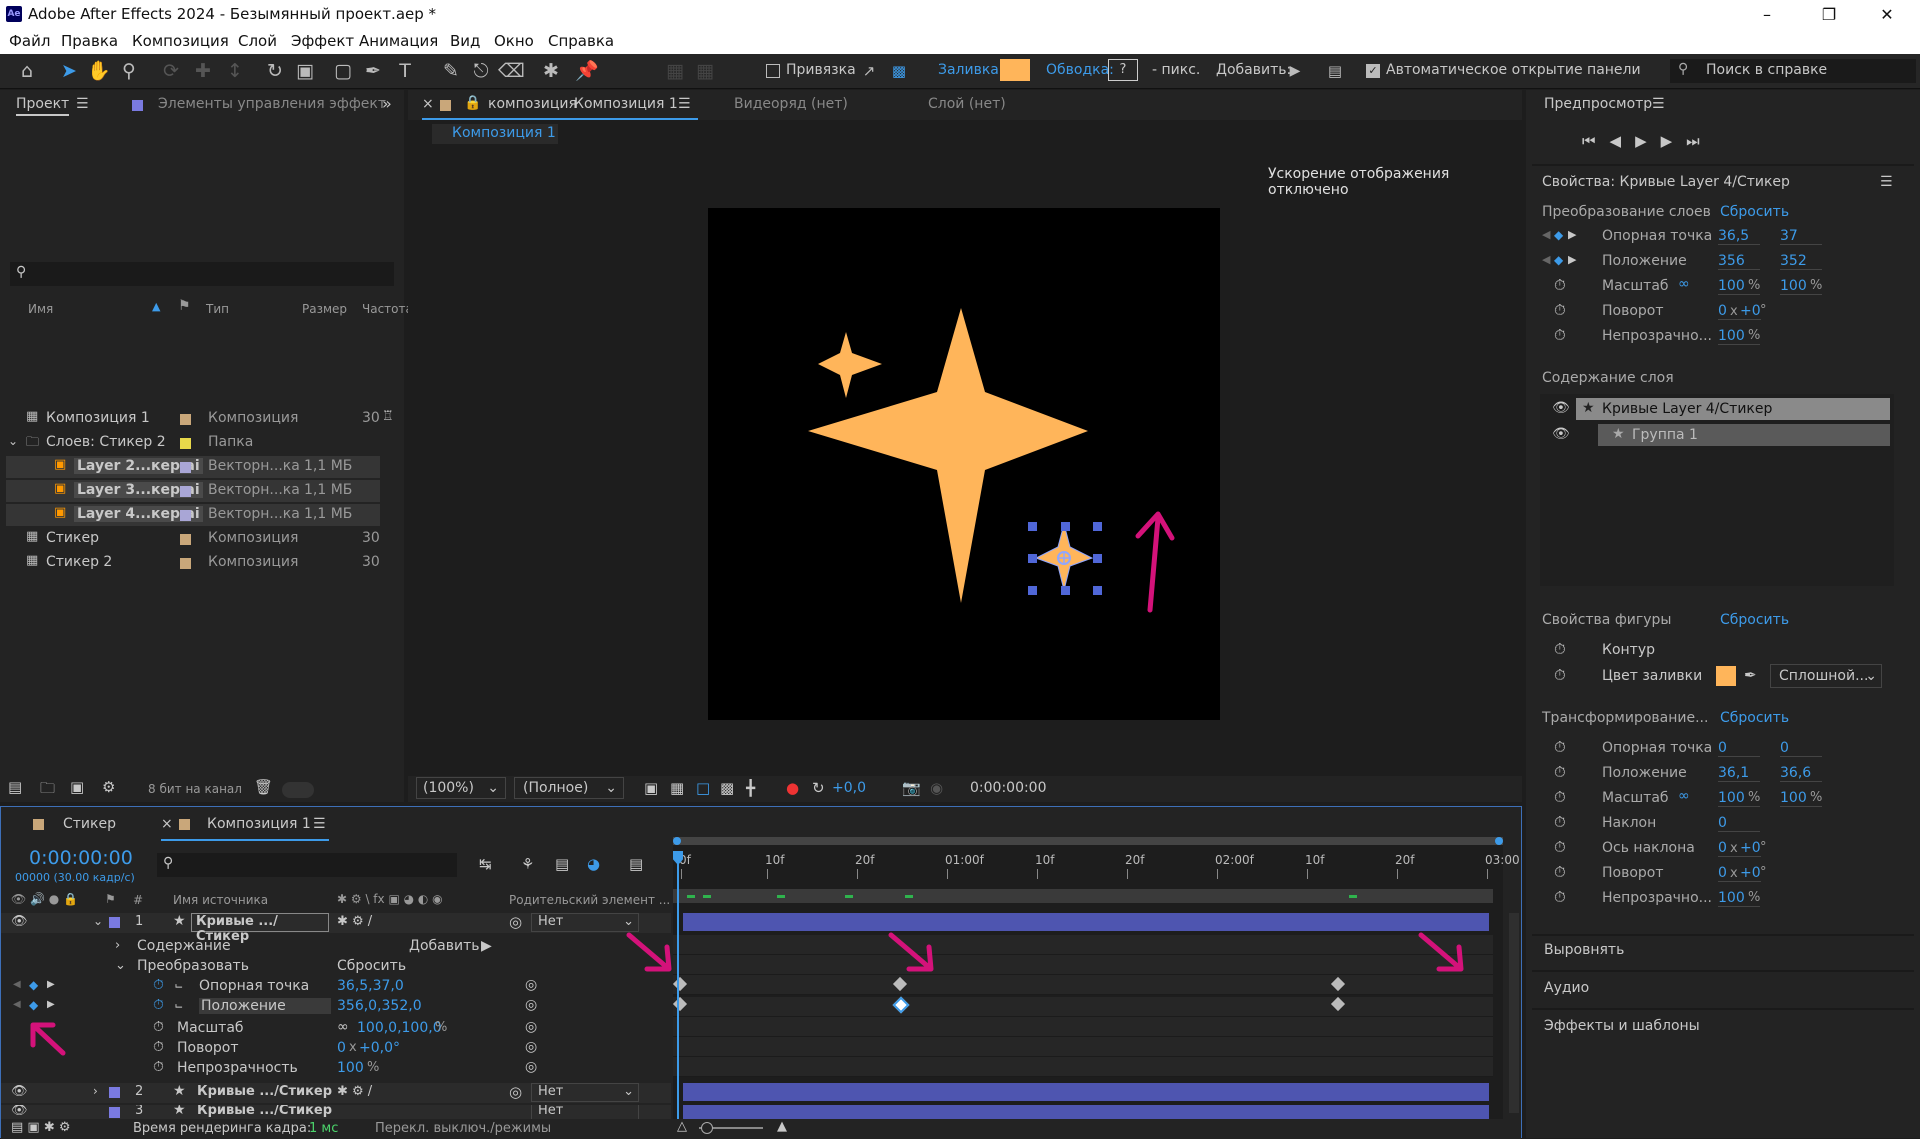  Describe the element at coordinates (89, 824) in the screenshot. I see `tab-sticker: Стикер` at that location.